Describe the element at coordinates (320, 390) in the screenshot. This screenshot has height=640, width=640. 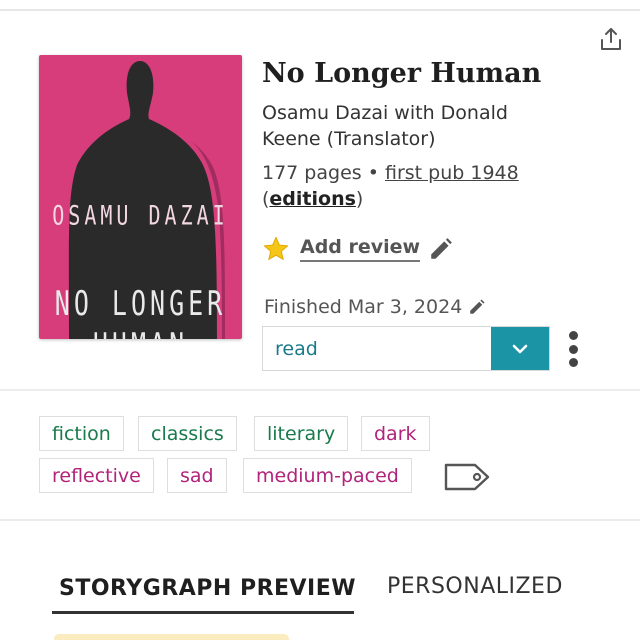
I see `section-divider` at that location.